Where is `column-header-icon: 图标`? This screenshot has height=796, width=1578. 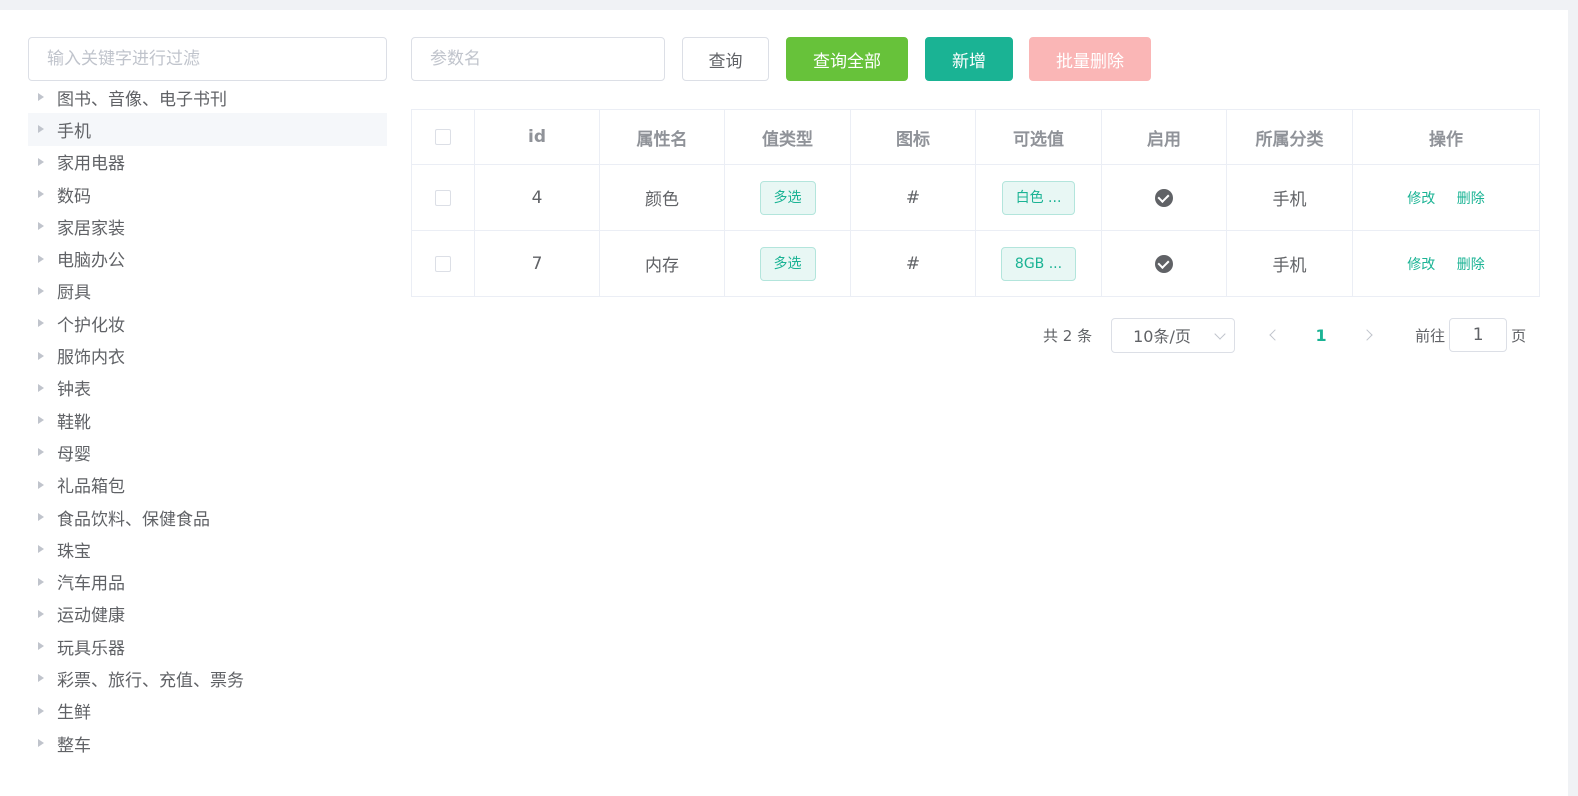
column-header-icon: 图标 is located at coordinates (913, 137).